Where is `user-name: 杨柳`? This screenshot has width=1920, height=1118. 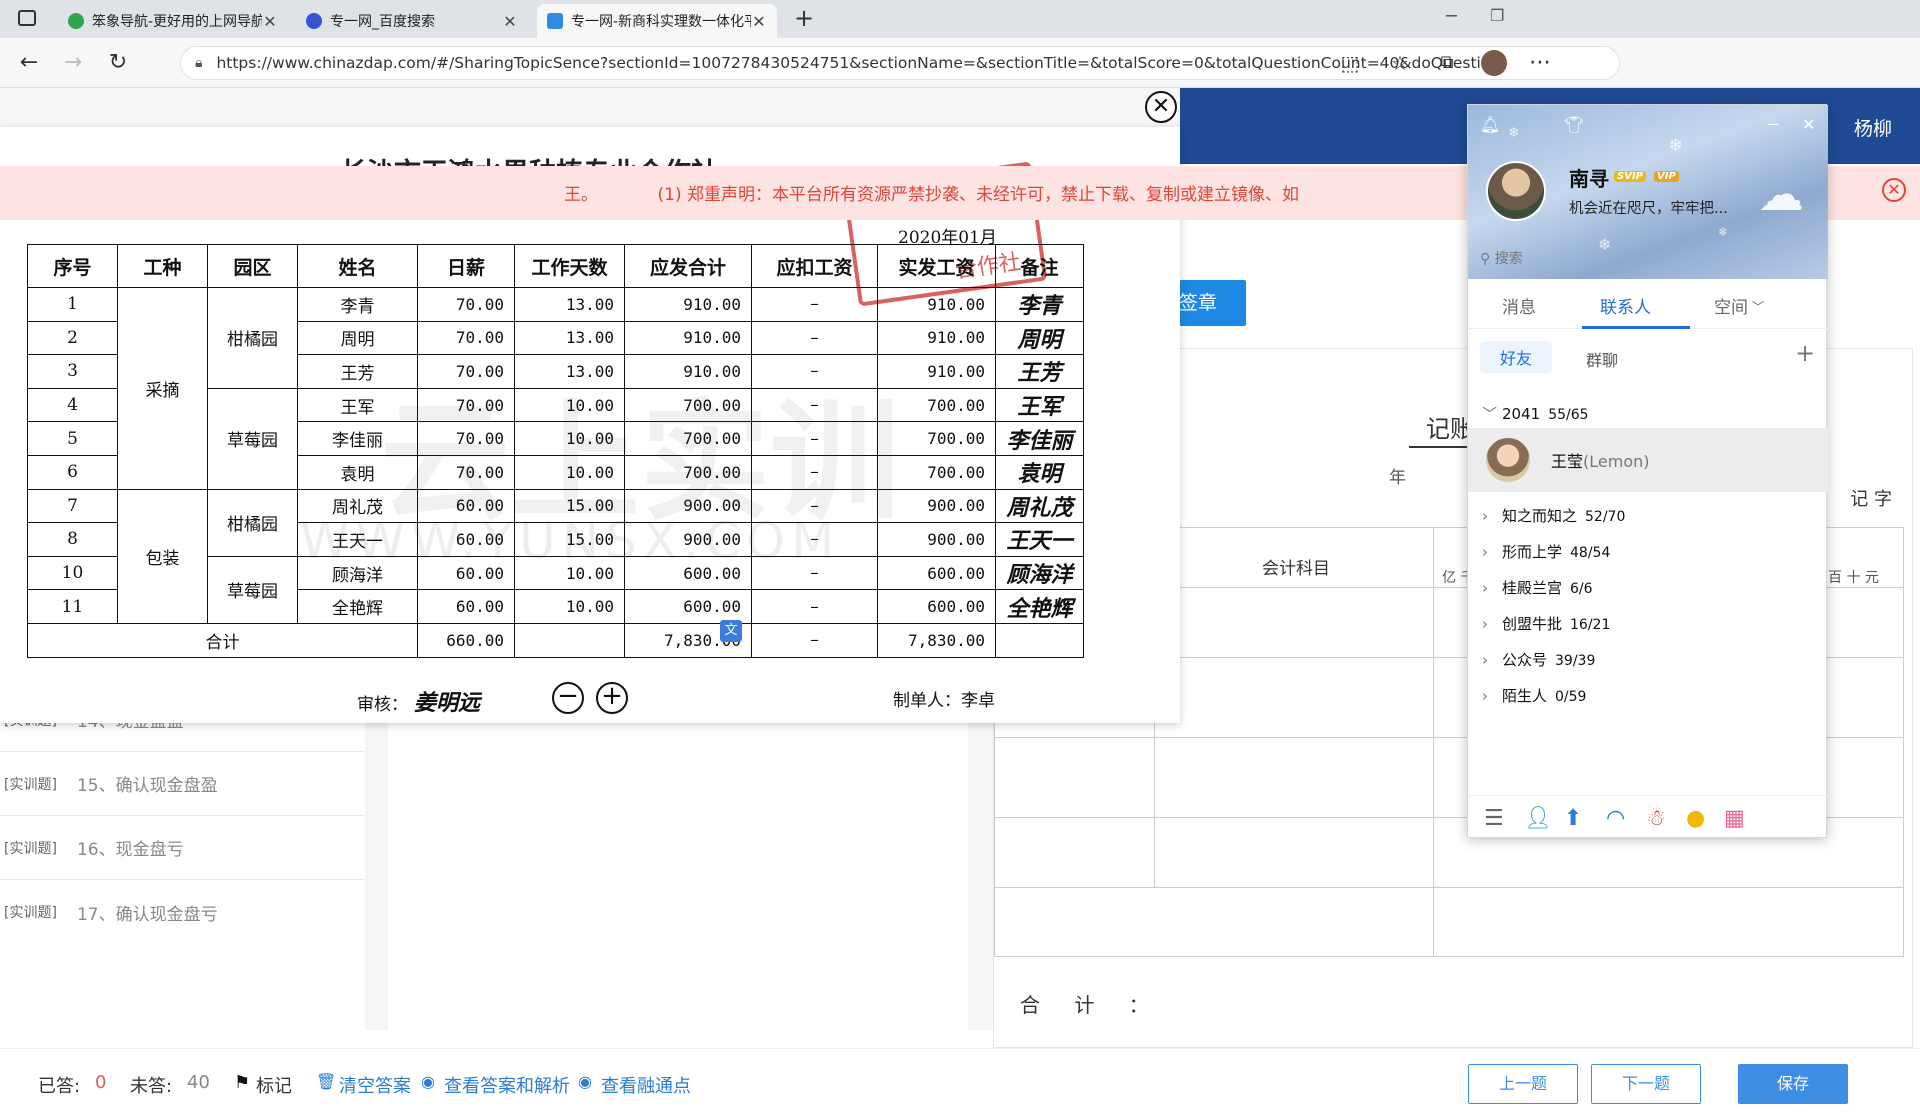
user-name: 杨柳 is located at coordinates (1873, 127).